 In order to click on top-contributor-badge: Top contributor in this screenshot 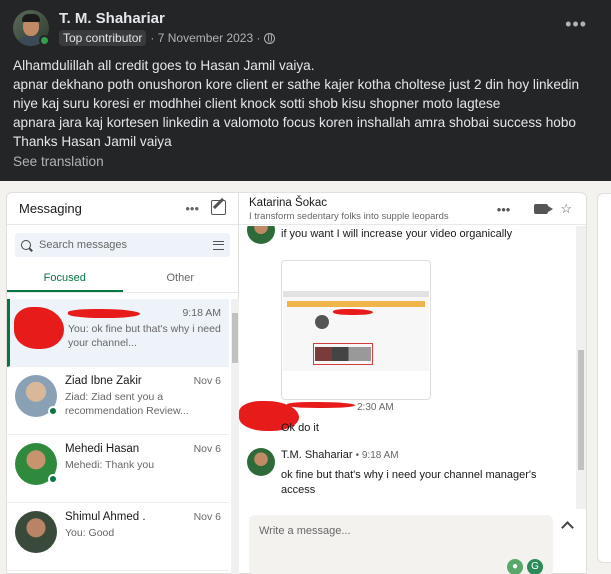, I will do `click(103, 38)`.